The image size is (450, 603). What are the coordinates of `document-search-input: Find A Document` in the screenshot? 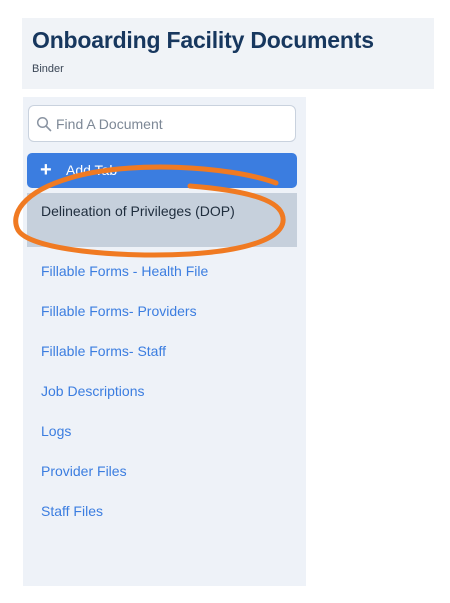 It's located at (162, 123).